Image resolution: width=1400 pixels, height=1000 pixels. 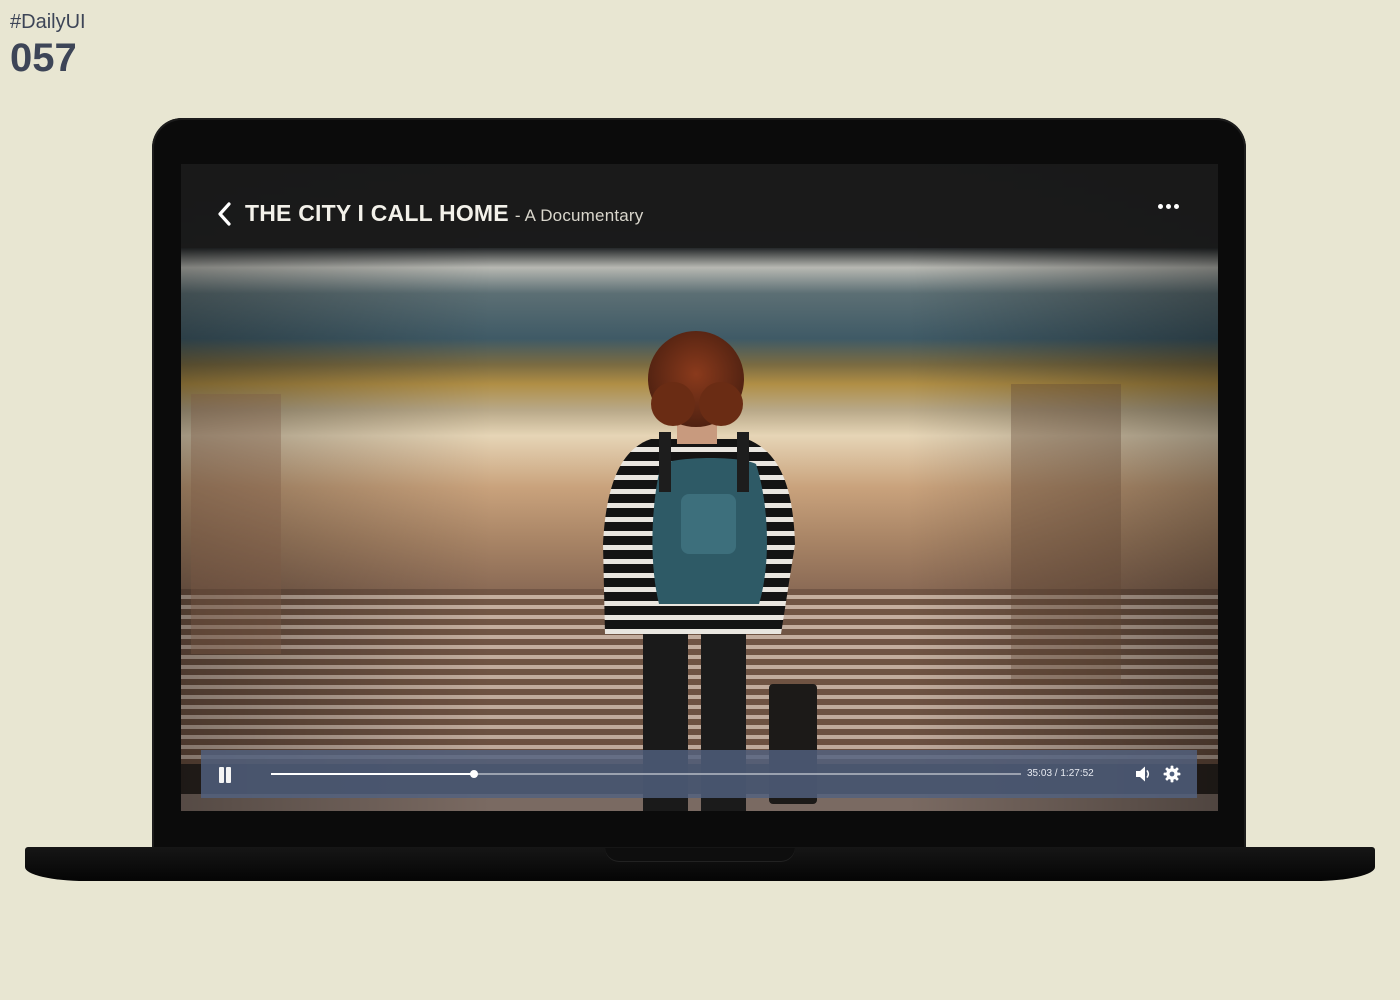 What do you see at coordinates (579, 215) in the screenshot?
I see `video-subtitle: - A Documentary` at bounding box center [579, 215].